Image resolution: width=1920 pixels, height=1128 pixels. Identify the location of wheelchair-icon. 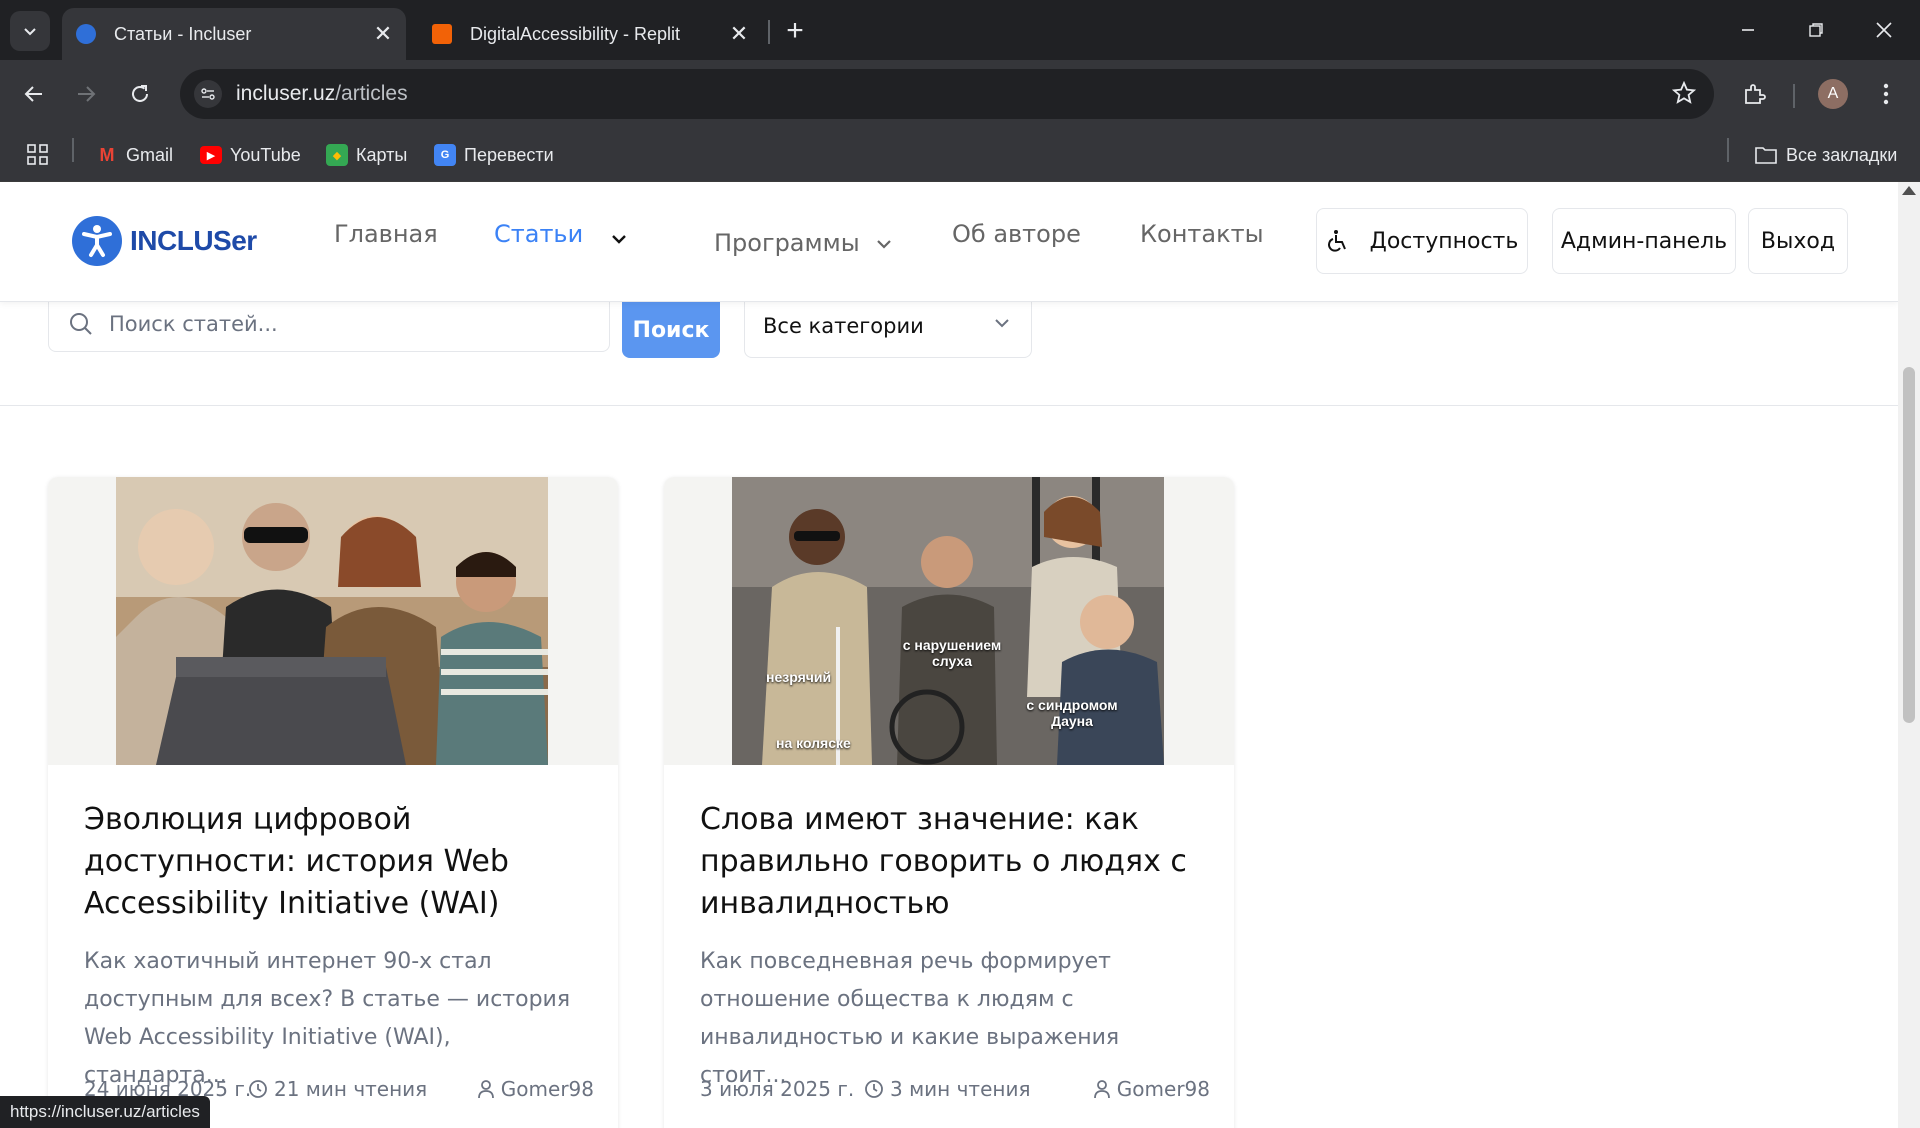
(1336, 241).